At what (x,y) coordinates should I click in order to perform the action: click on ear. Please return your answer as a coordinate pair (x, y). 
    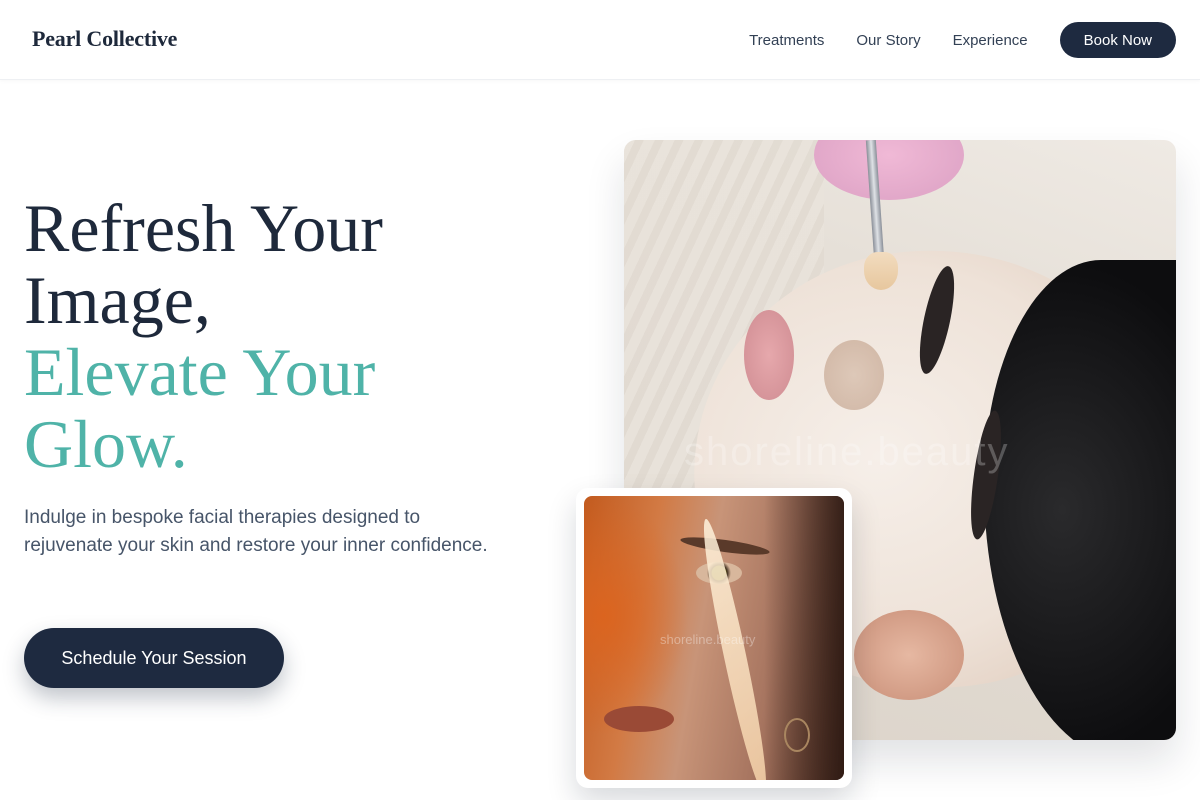
    Looking at the image, I should click on (909, 655).